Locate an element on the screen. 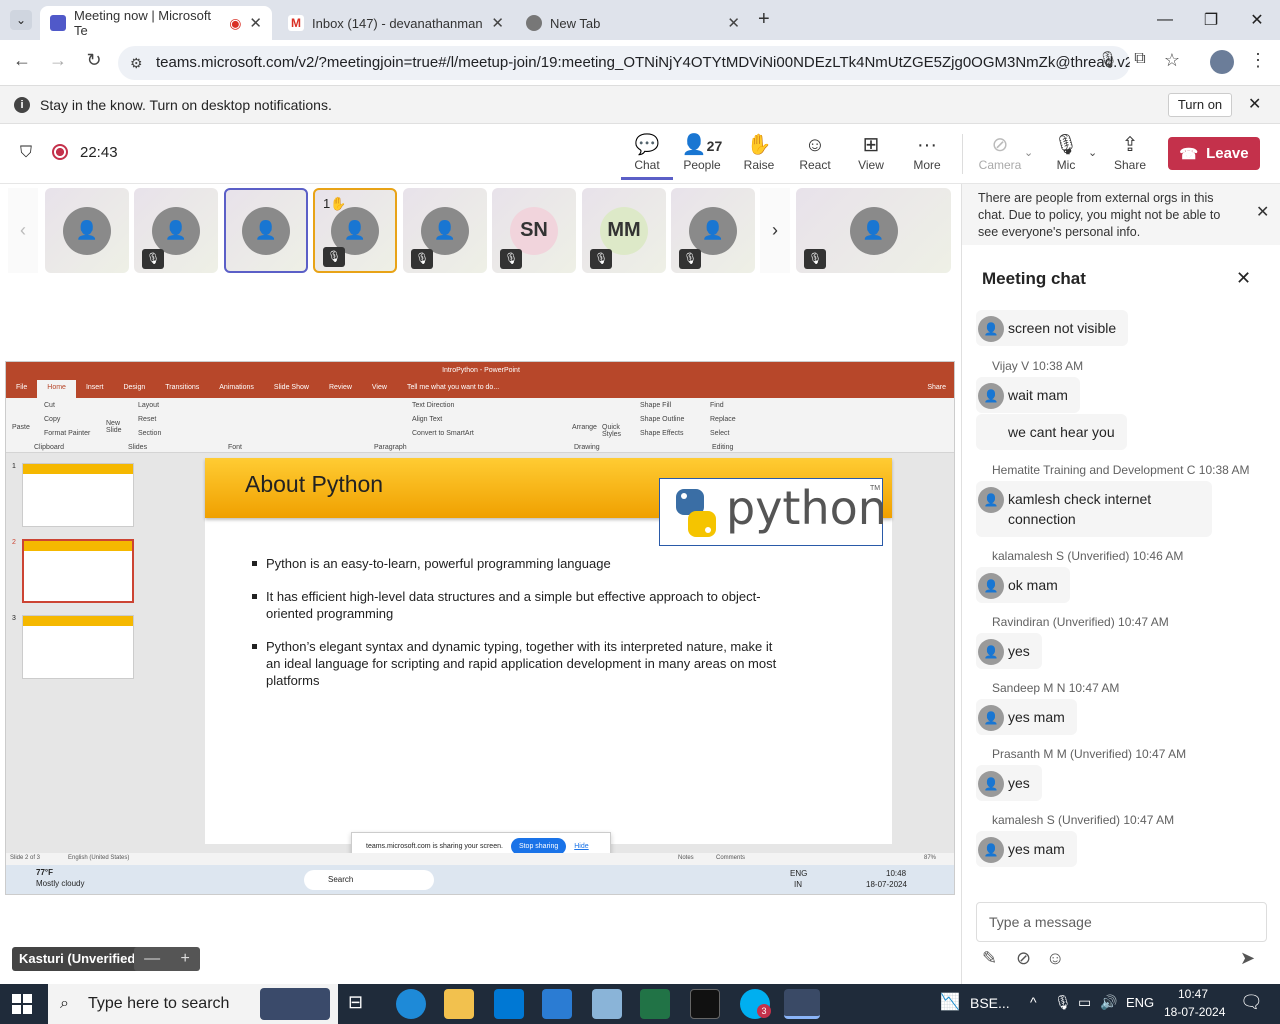  send-icon: ➤ is located at coordinates (1247, 958).